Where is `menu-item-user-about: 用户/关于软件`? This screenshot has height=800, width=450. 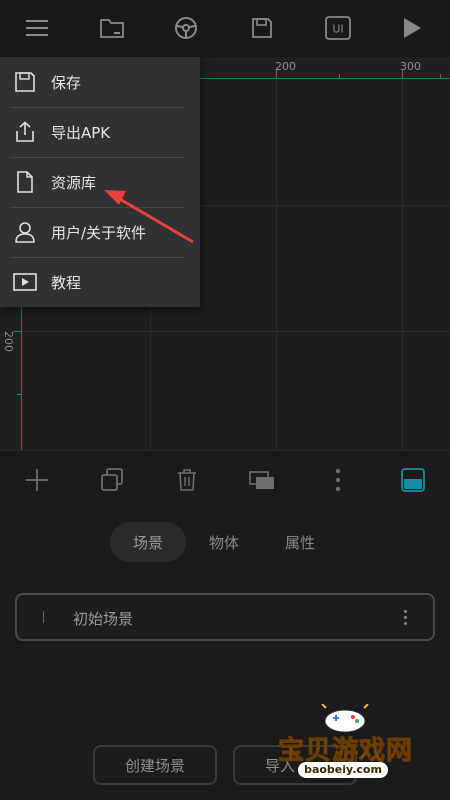 menu-item-user-about: 用户/关于软件 is located at coordinates (100, 232).